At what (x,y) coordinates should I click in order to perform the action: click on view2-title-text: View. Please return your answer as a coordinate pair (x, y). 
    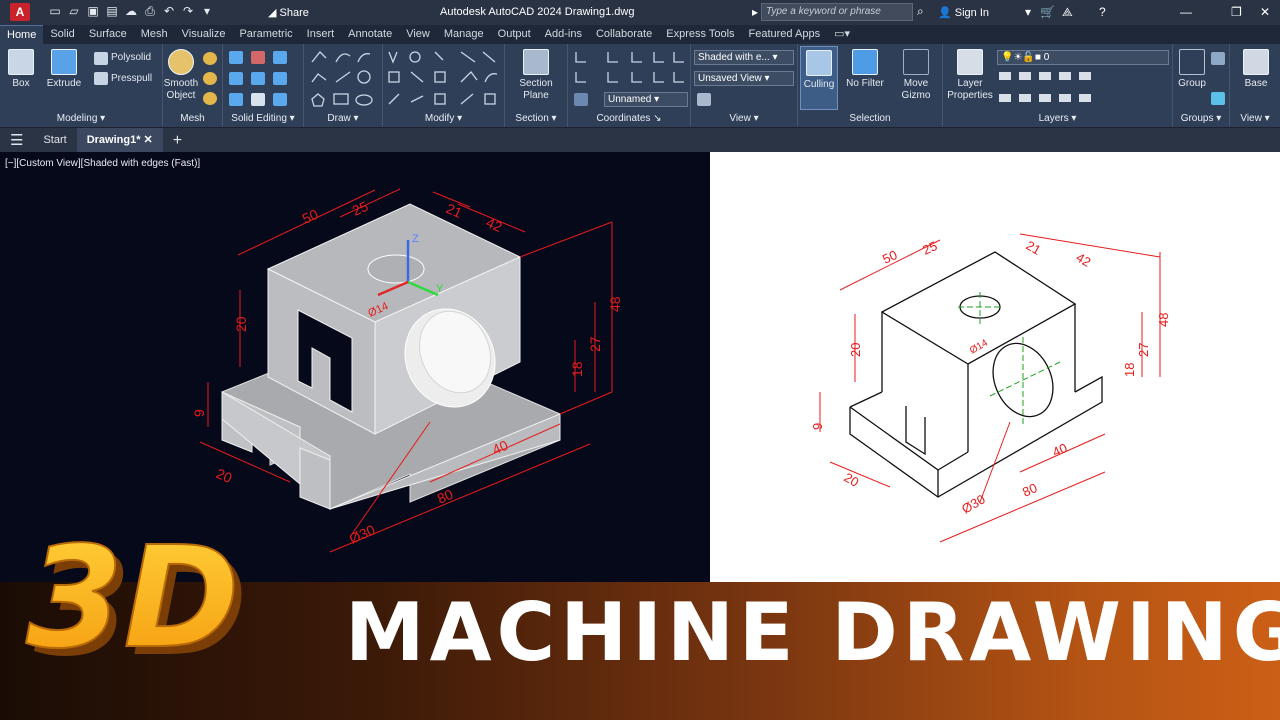
    Looking at the image, I should click on (1251, 118).